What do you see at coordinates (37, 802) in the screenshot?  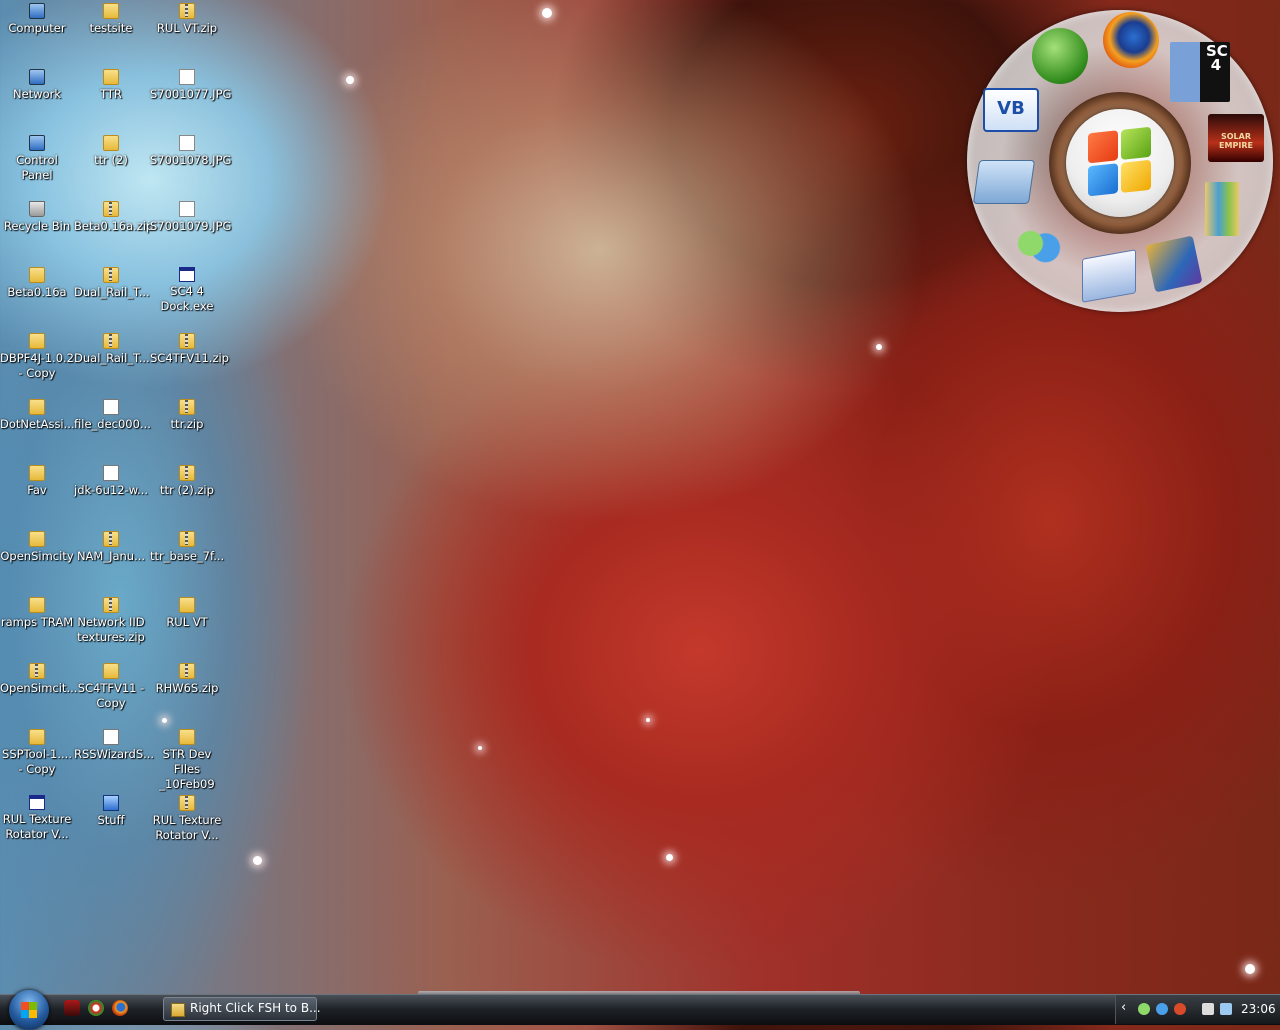 I see `exe-icon` at bounding box center [37, 802].